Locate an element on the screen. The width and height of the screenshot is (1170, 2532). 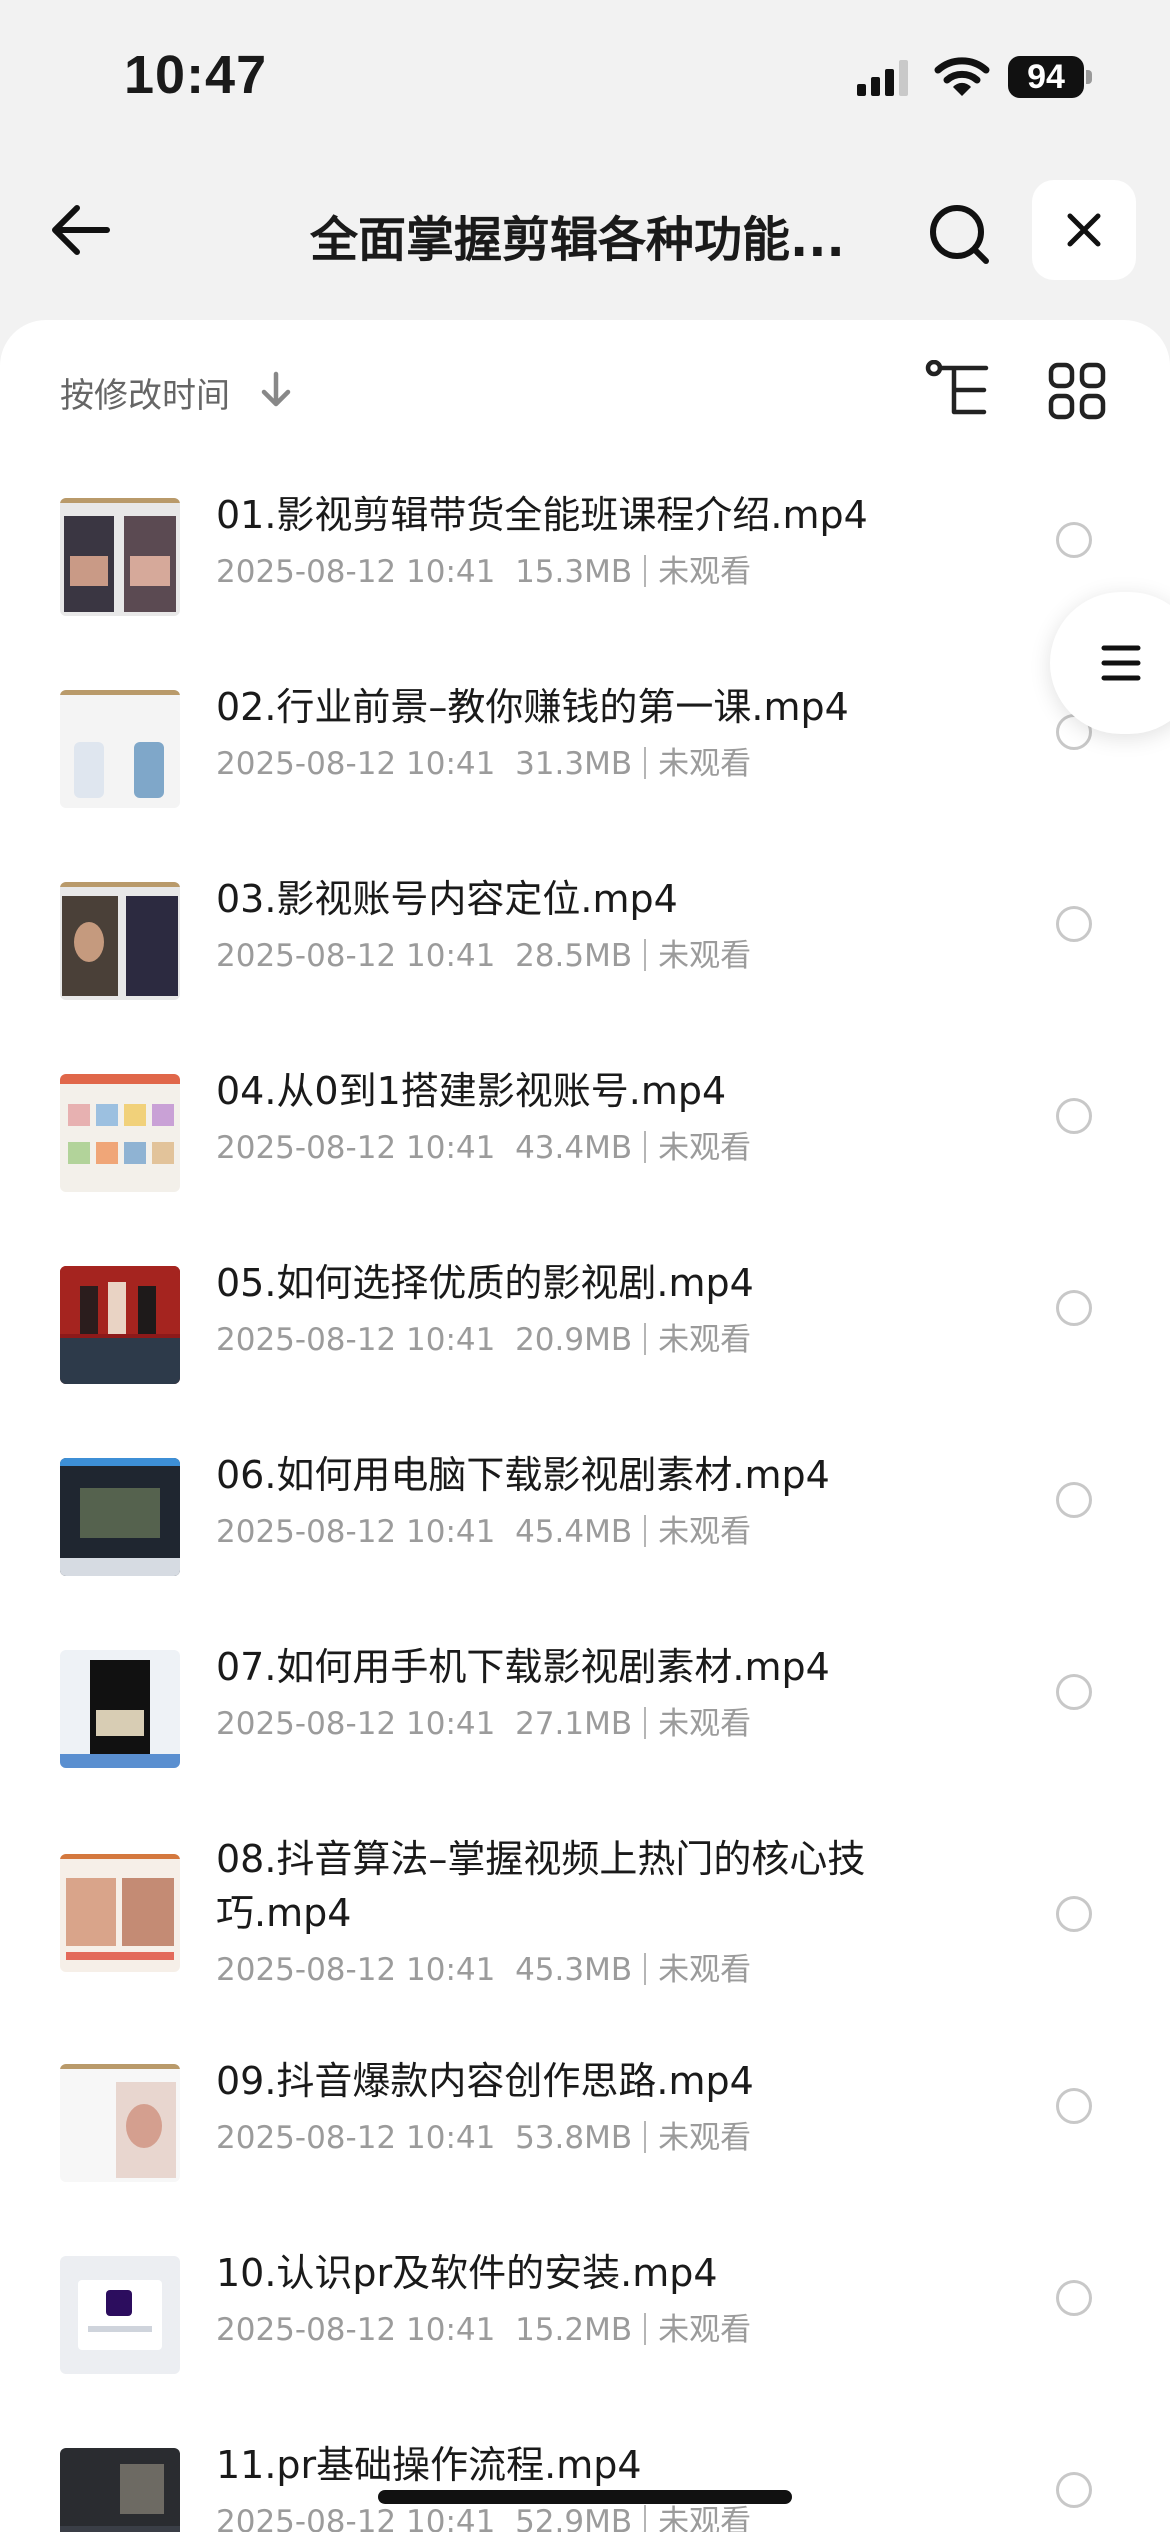
battery-nub is located at coordinates (1089, 77).